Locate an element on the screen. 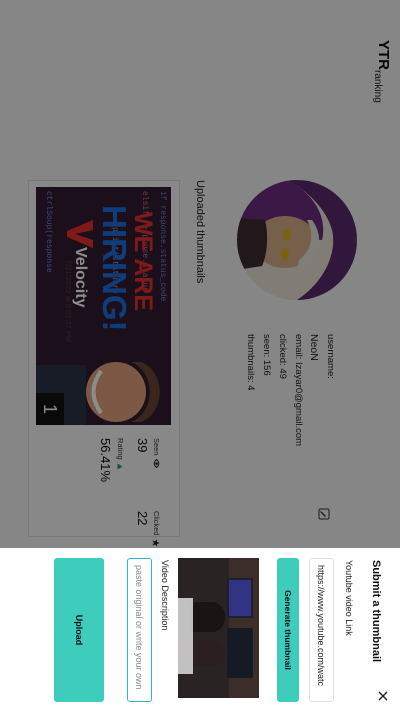  video-description-input: paste original or write your own is located at coordinates (139, 630).